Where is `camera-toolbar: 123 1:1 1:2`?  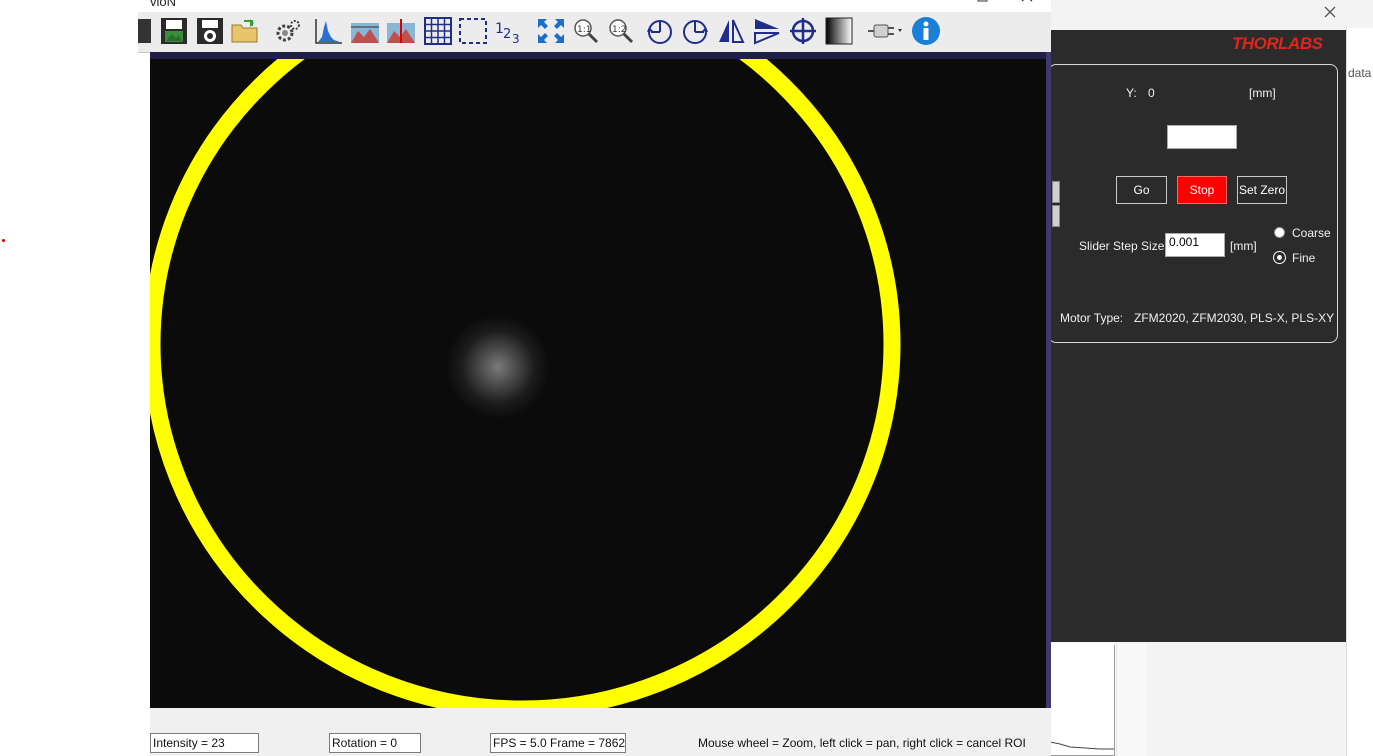 camera-toolbar: 123 1:1 1:2 is located at coordinates (594, 32).